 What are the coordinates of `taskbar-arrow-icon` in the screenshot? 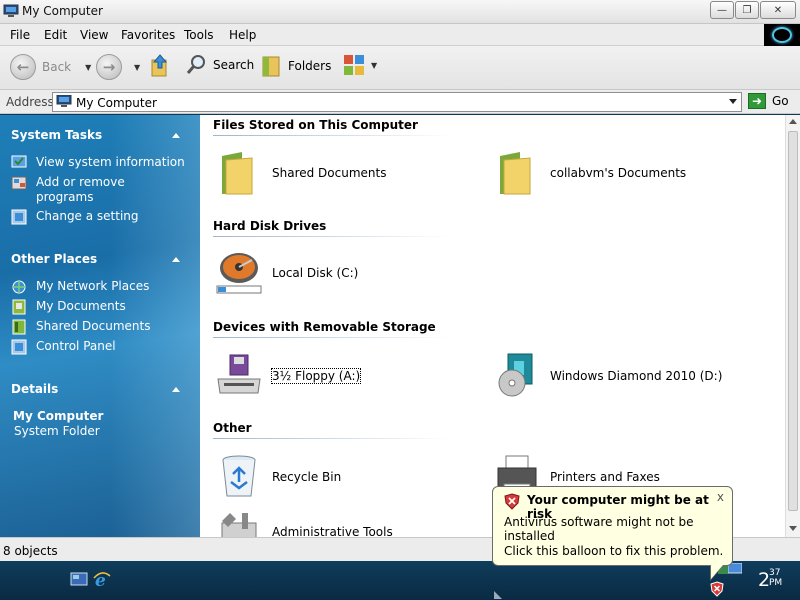 It's located at (498, 595).